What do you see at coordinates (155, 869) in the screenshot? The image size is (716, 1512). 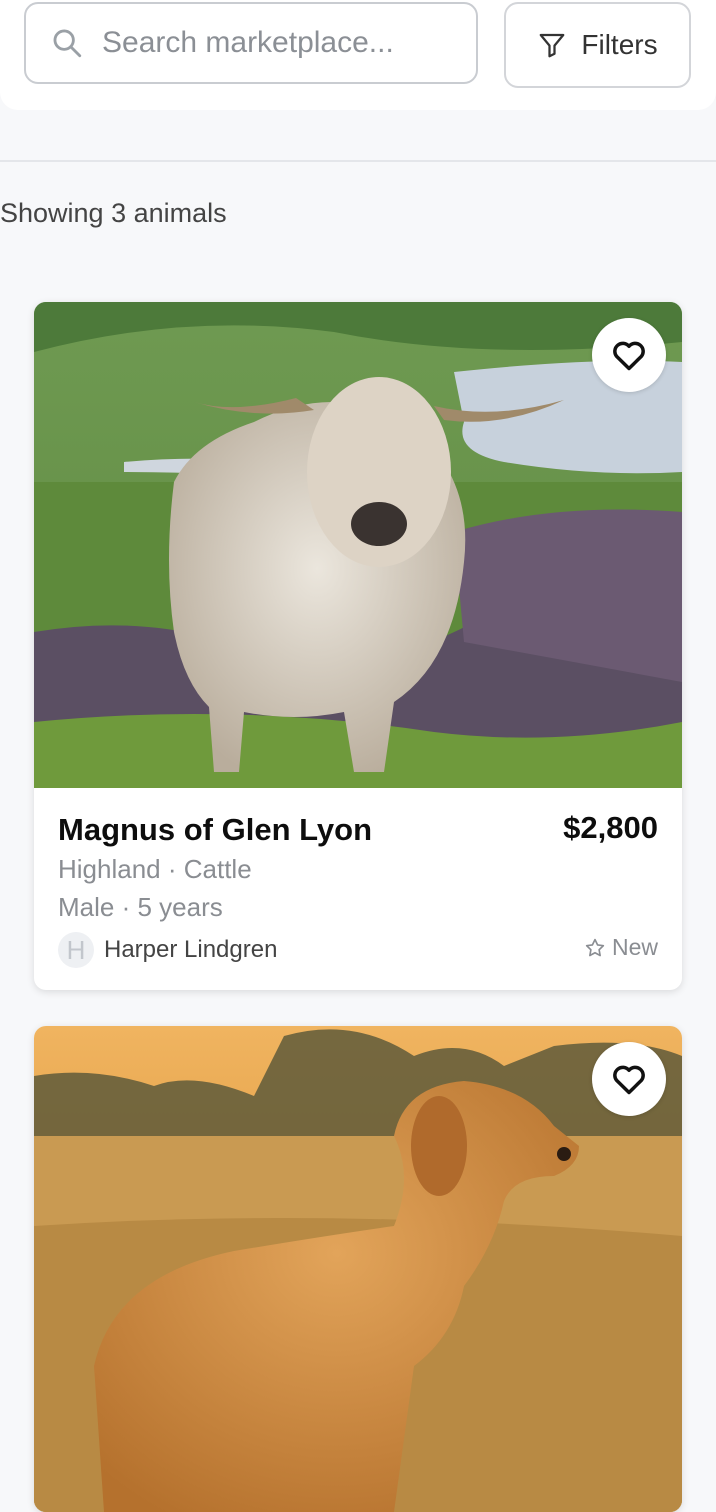 I see `listing-breed: Highland · Cattle` at bounding box center [155, 869].